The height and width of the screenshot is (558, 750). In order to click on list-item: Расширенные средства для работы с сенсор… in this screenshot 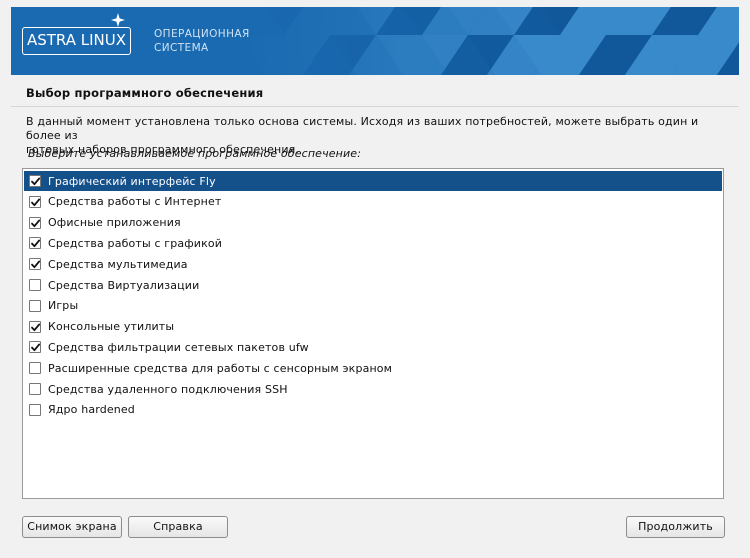, I will do `click(373, 368)`.